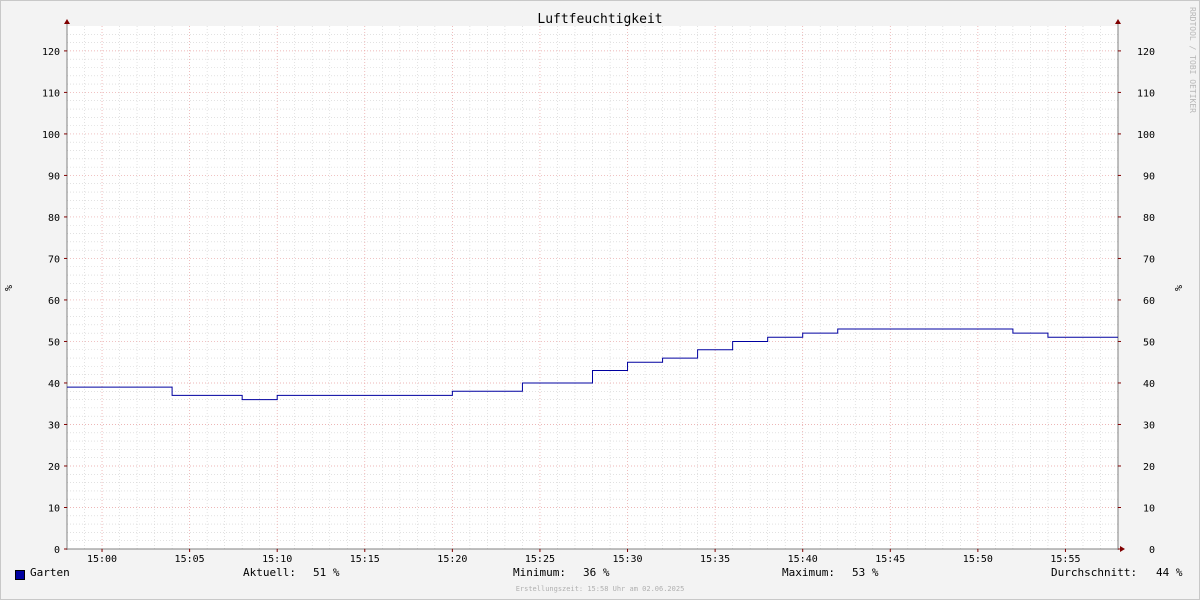 This screenshot has width=1200, height=600. What do you see at coordinates (596, 572) in the screenshot?
I see `legend-min-value: 36 %` at bounding box center [596, 572].